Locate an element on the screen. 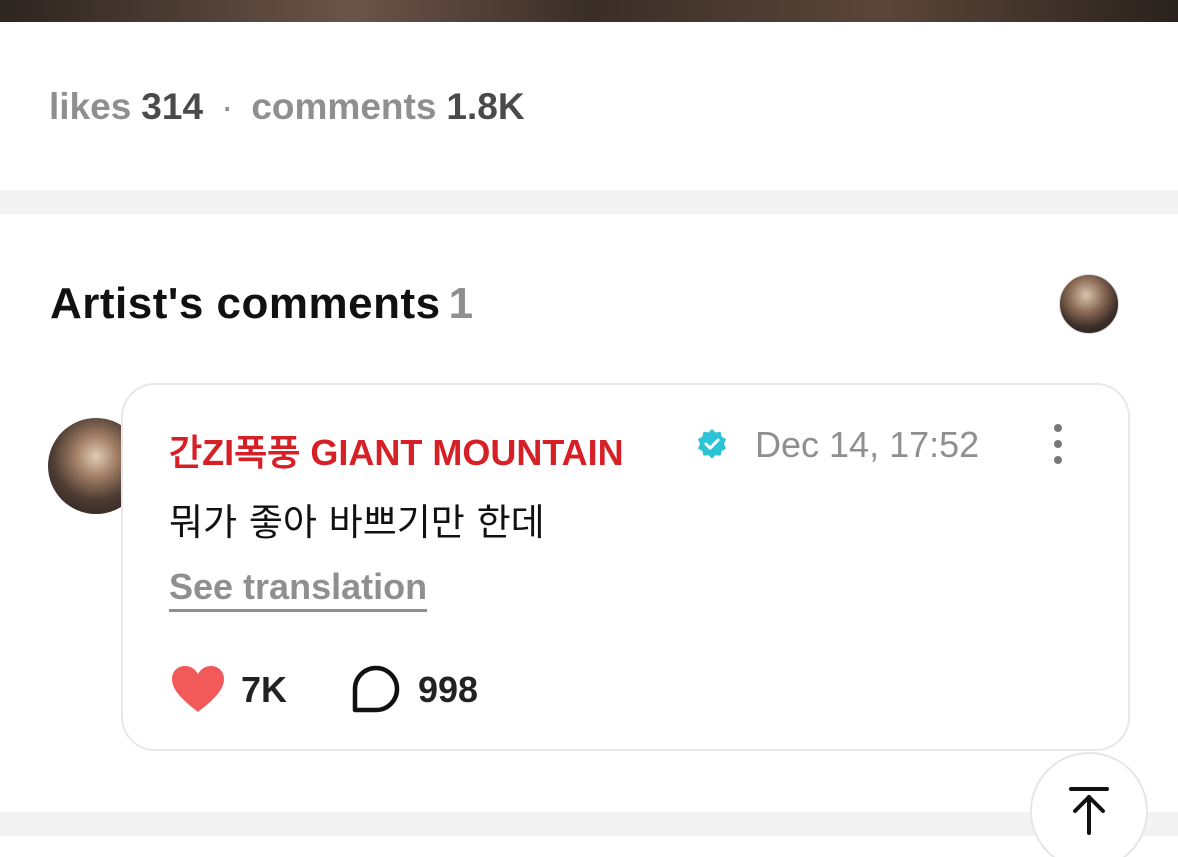 This screenshot has height=857, width=1178. see-translation-link: See translation is located at coordinates (298, 589).